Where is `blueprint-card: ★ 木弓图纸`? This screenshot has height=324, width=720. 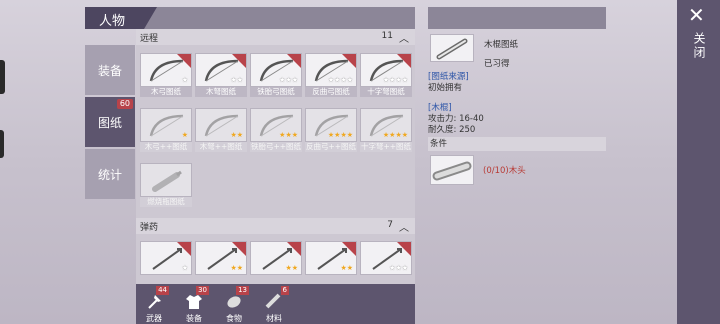
blueprint-card: ★ 木弓图纸 is located at coordinates (166, 75).